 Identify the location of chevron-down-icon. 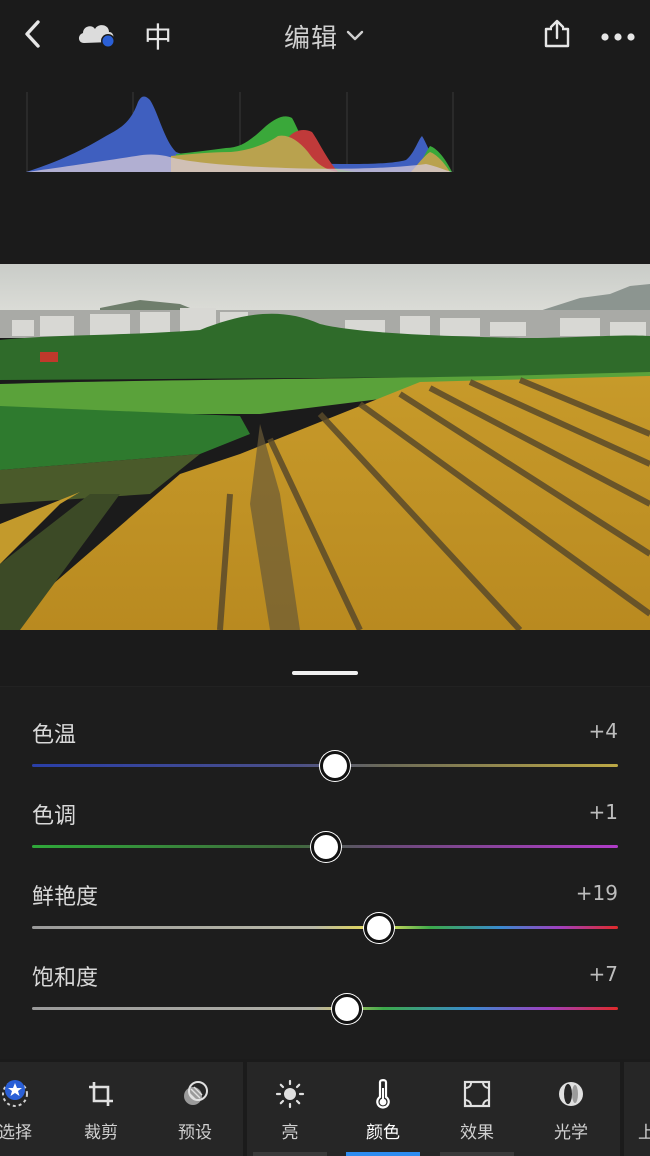
(355, 36).